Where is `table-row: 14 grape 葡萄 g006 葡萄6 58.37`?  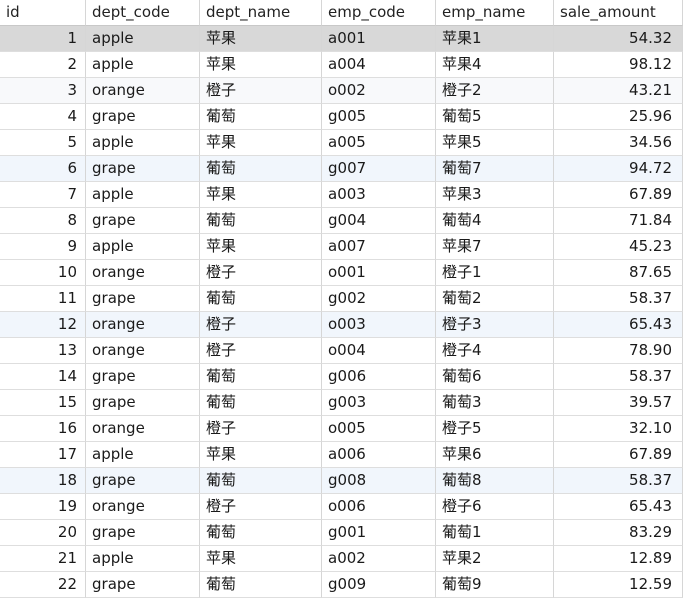 table-row: 14 grape 葡萄 g006 葡萄6 58.37 is located at coordinates (341, 377).